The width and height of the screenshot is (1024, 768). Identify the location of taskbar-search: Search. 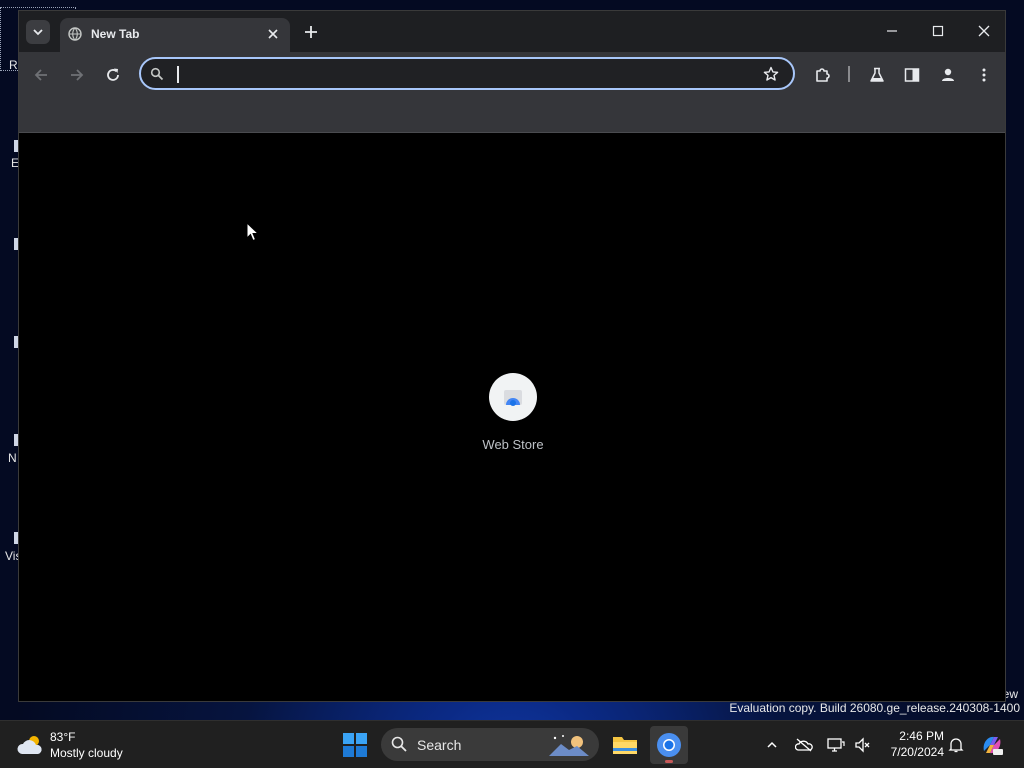
(490, 744).